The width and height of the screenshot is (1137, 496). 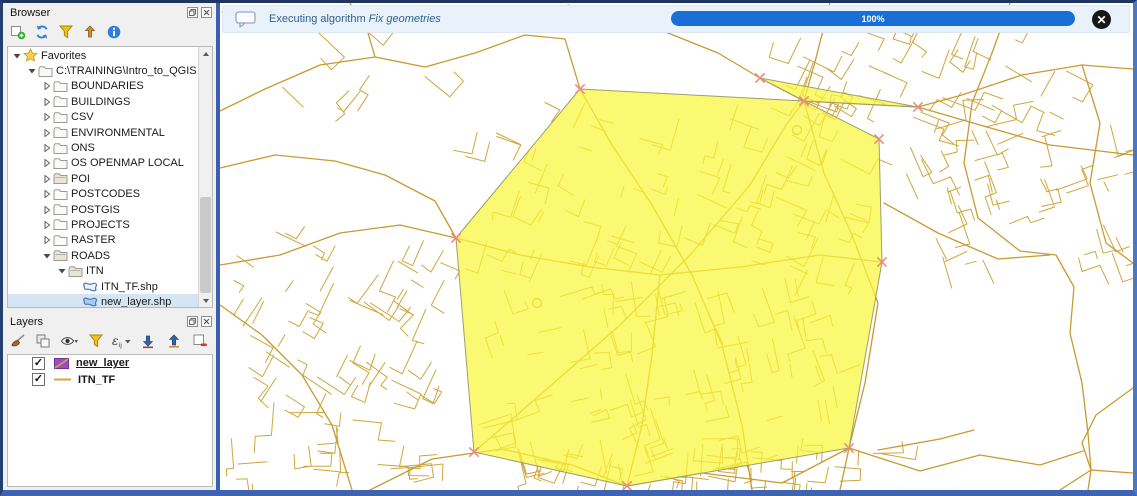 I want to click on properties-button, so click(x=113, y=33).